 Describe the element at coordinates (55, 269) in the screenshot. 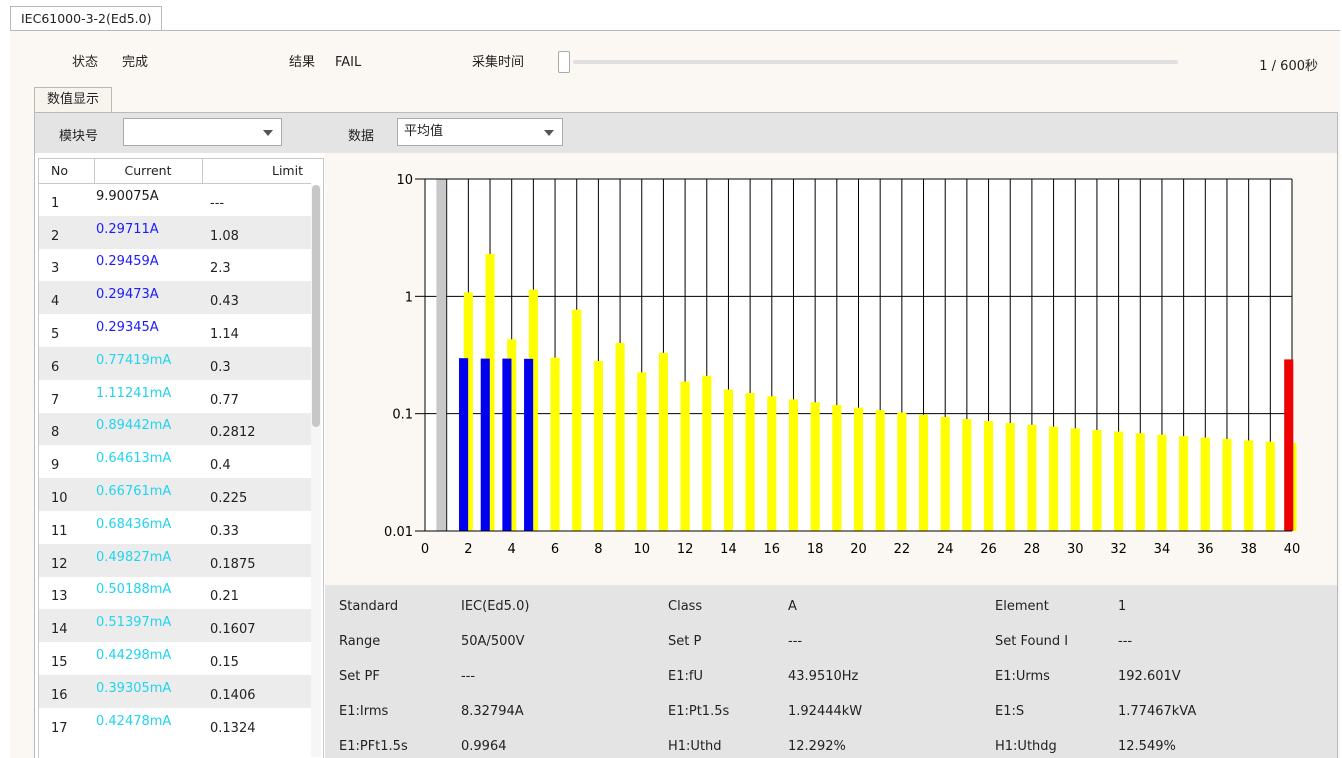

I see `cell-no: 3` at that location.